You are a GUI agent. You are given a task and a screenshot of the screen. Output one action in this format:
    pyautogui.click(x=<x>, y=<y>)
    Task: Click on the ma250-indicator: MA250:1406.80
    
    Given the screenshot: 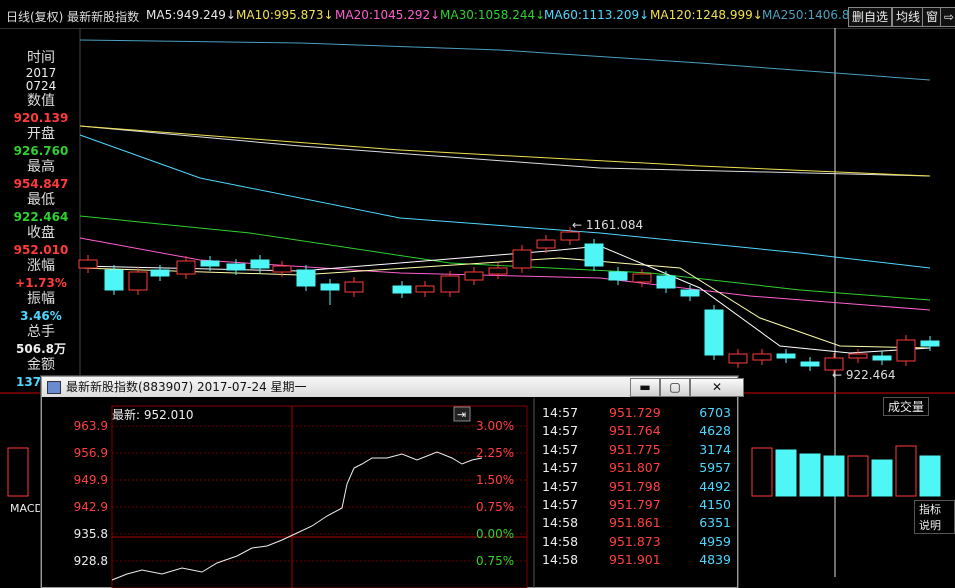 What is the action you would take?
    pyautogui.click(x=809, y=15)
    